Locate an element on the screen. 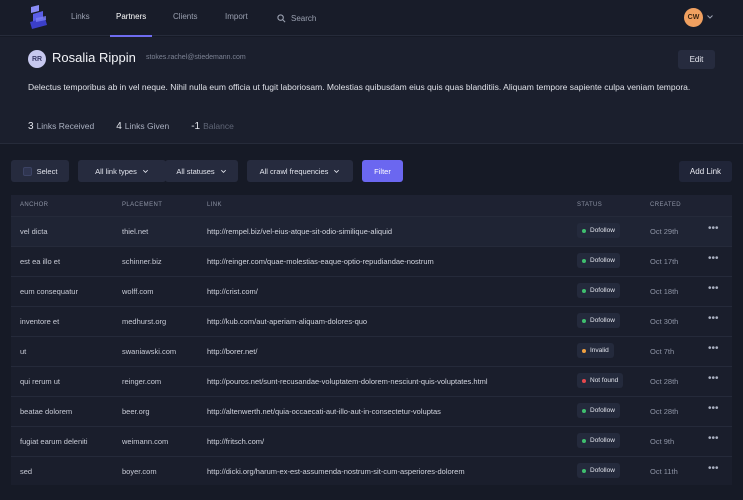  status-label: Invalid is located at coordinates (599, 350).